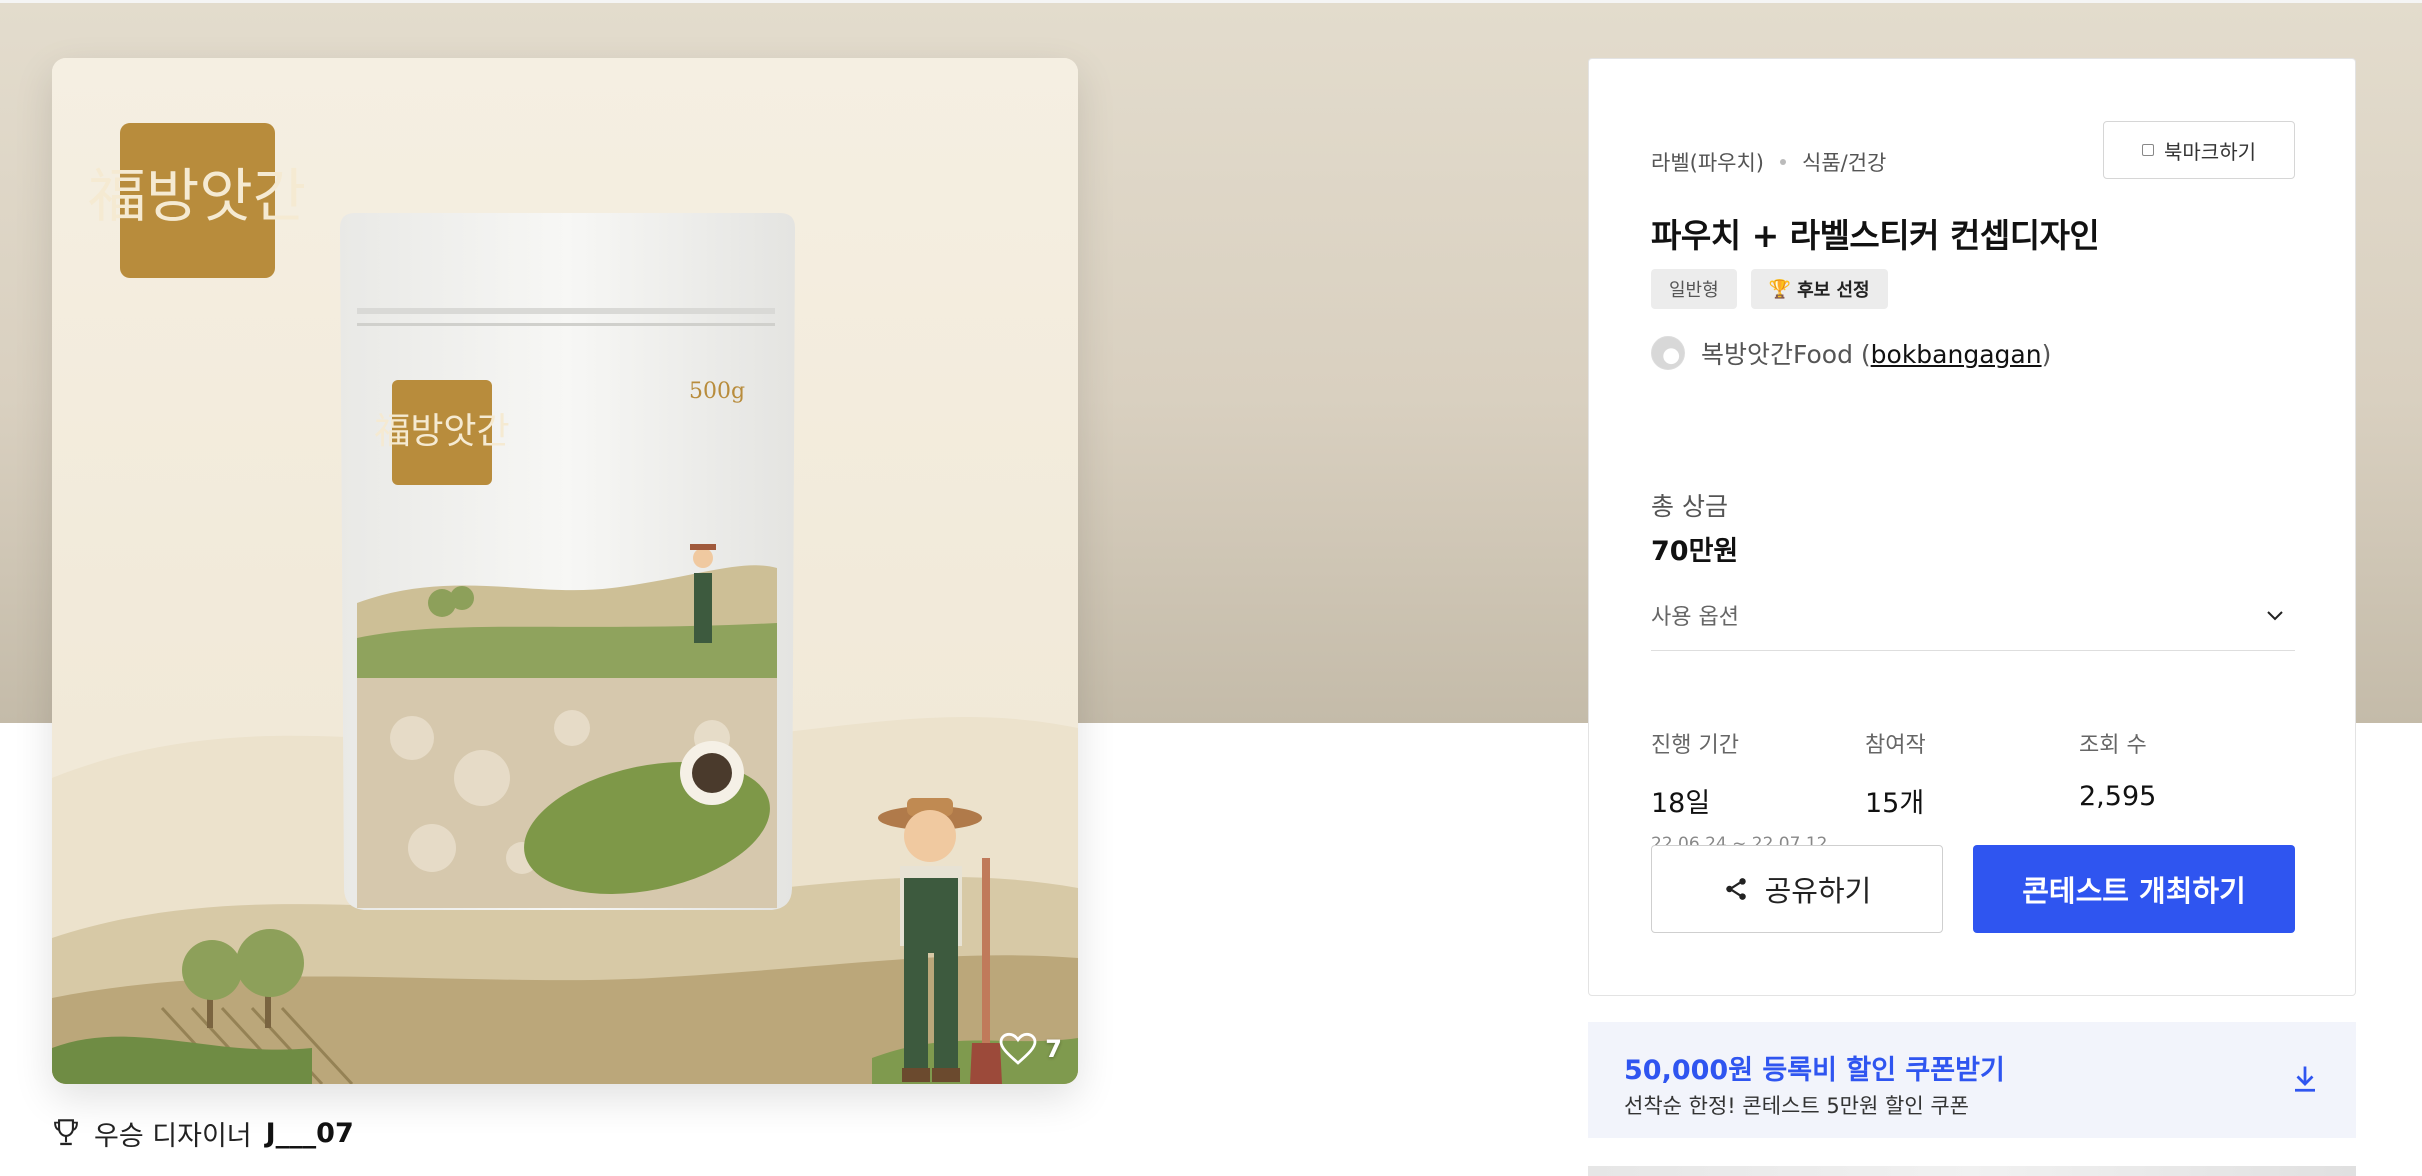  What do you see at coordinates (66, 1132) in the screenshot?
I see `trophy-icon` at bounding box center [66, 1132].